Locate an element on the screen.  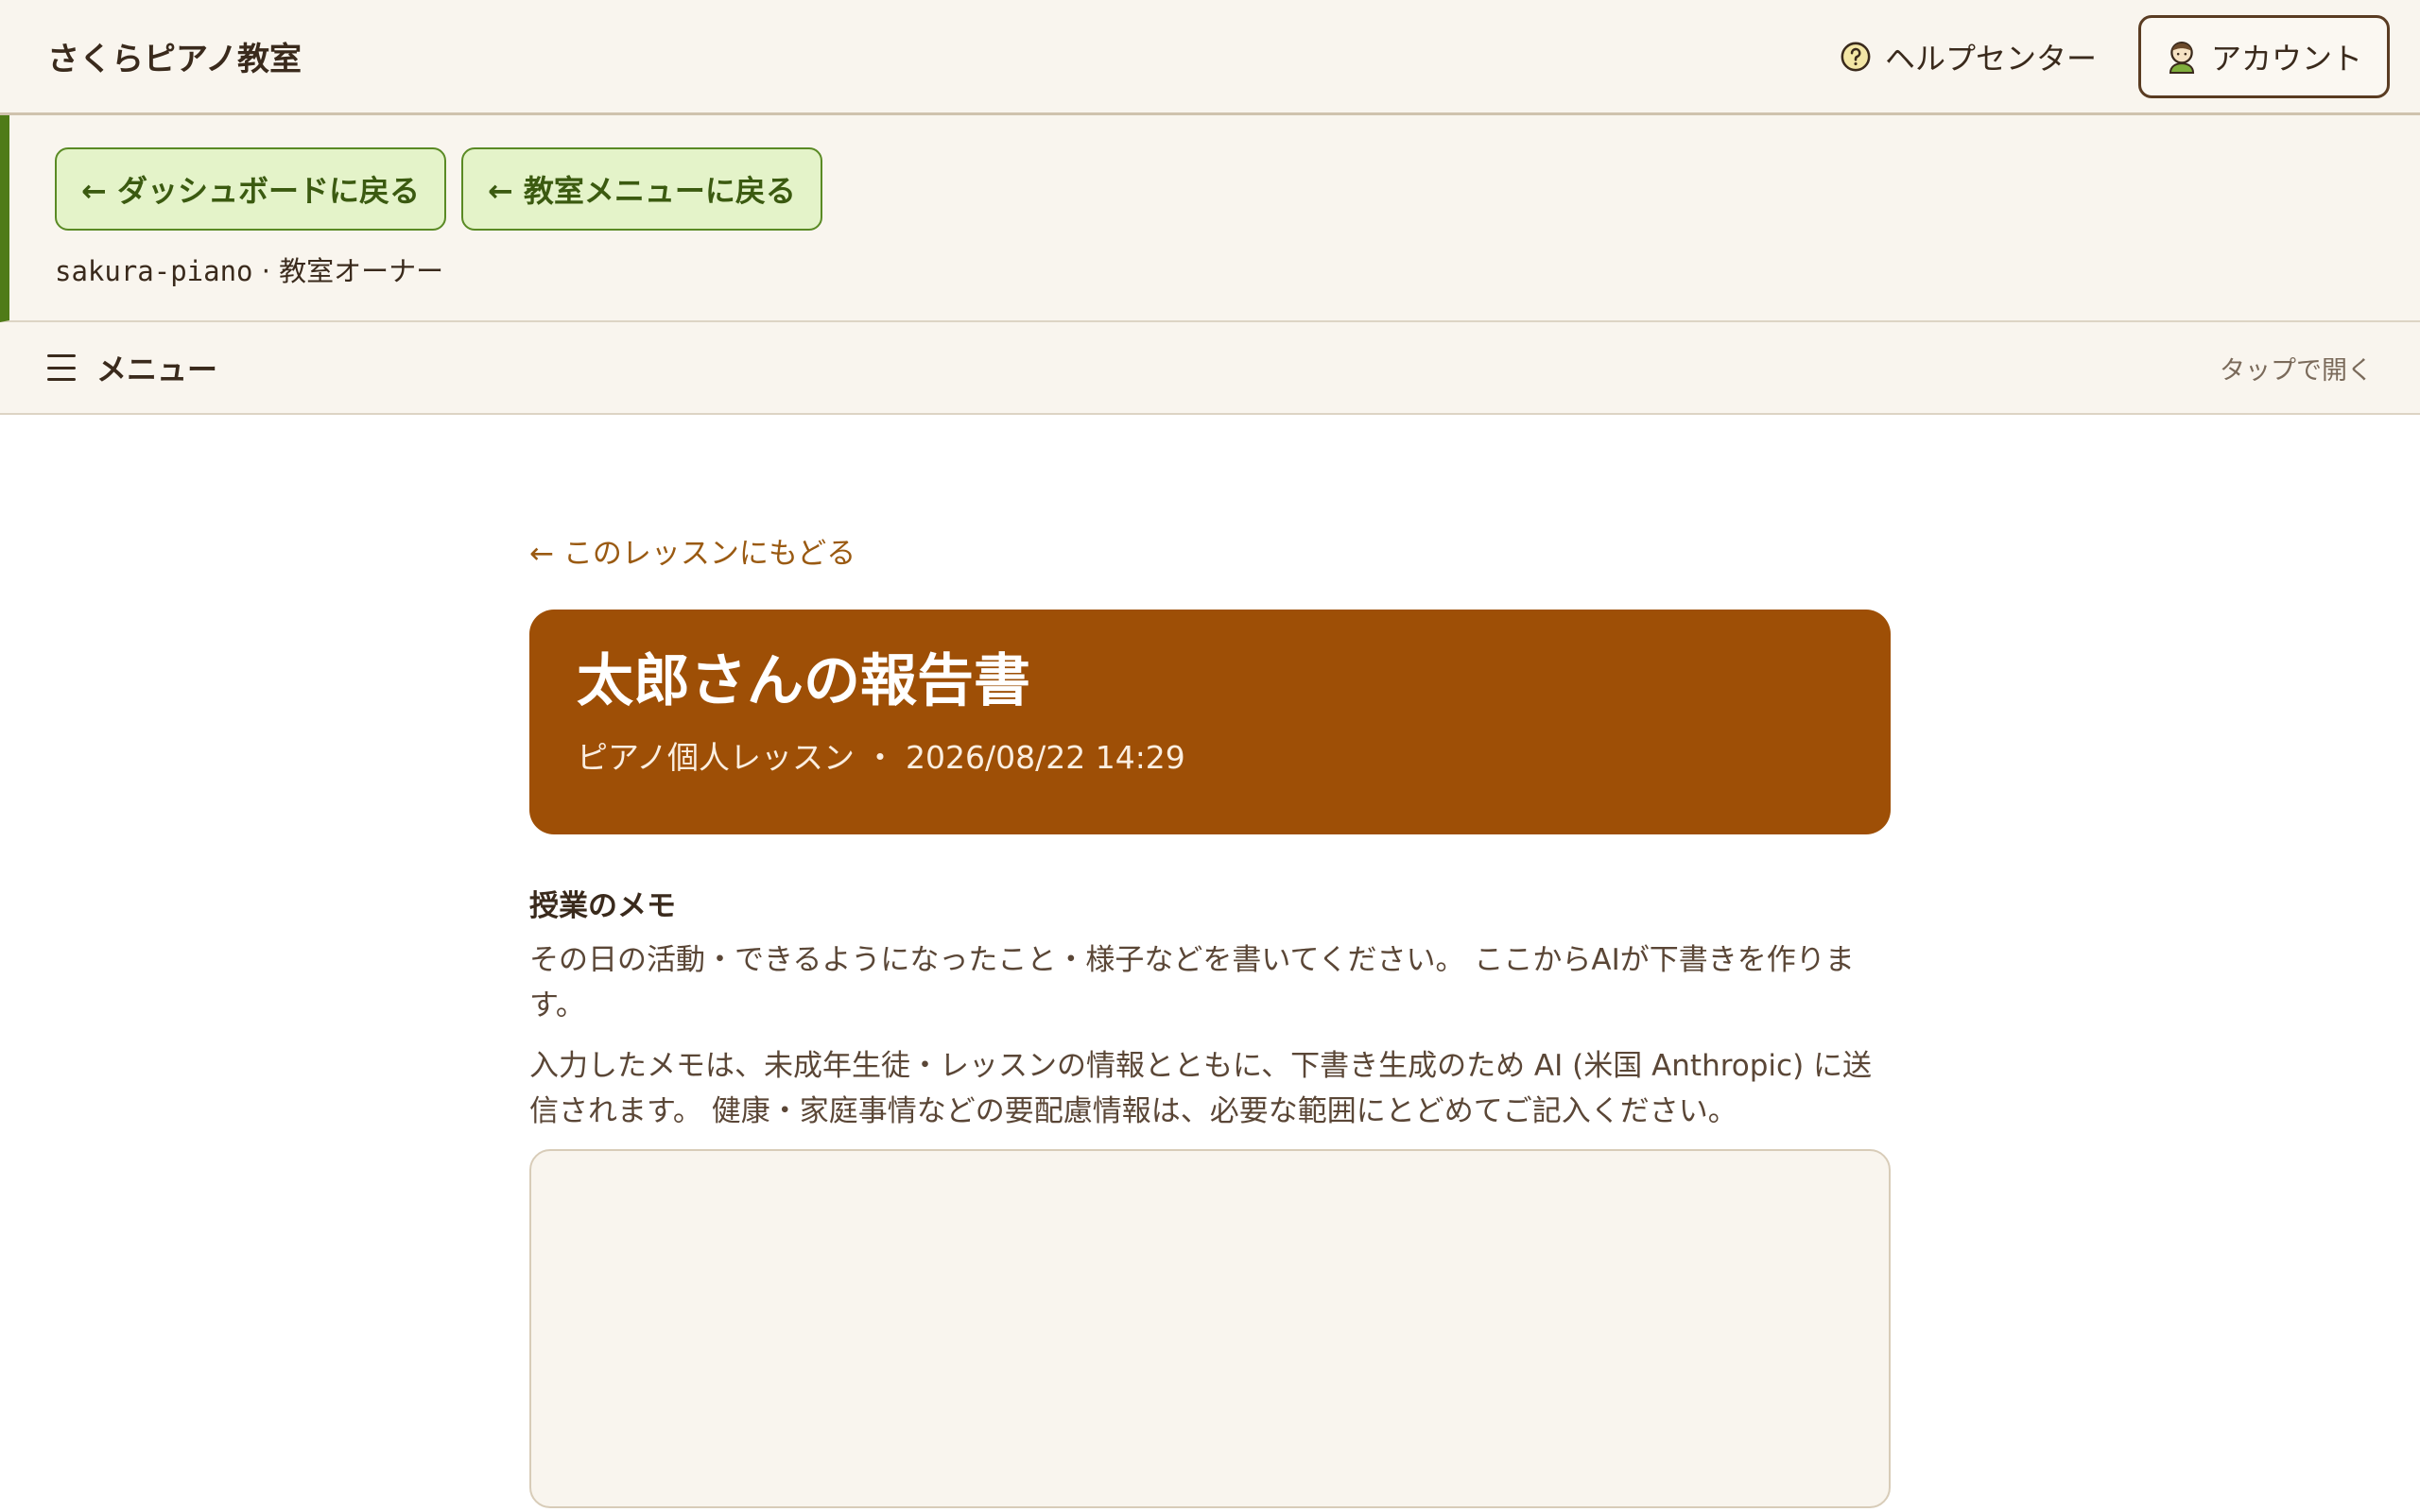
organization-role-line: sakura-piano · 教室オーナー is located at coordinates (249, 269).